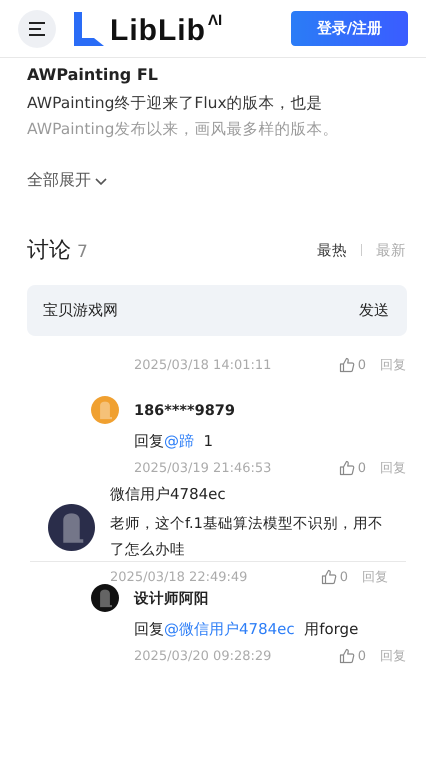  What do you see at coordinates (101, 181) in the screenshot?
I see `chevron-down-icon` at bounding box center [101, 181].